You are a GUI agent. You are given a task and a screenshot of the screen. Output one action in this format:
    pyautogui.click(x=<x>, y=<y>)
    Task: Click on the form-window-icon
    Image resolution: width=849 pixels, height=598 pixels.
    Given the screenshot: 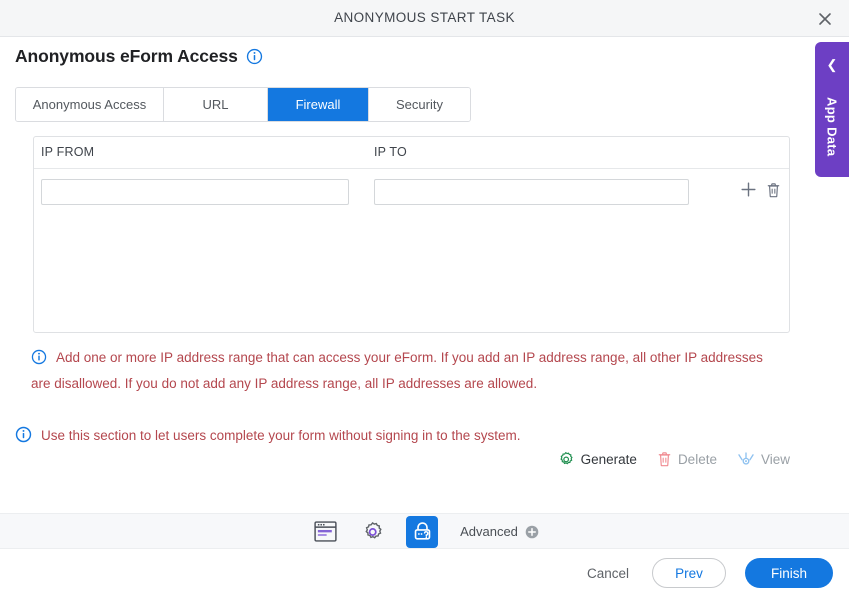 What is the action you would take?
    pyautogui.click(x=325, y=531)
    